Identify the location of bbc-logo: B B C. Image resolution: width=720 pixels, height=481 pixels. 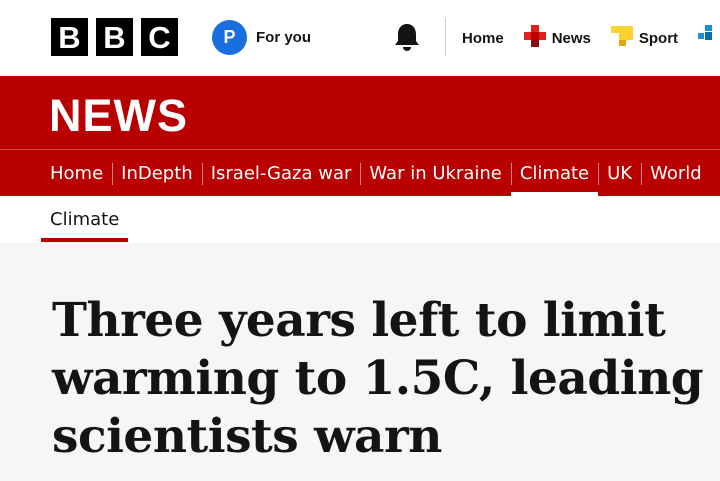
(114, 37).